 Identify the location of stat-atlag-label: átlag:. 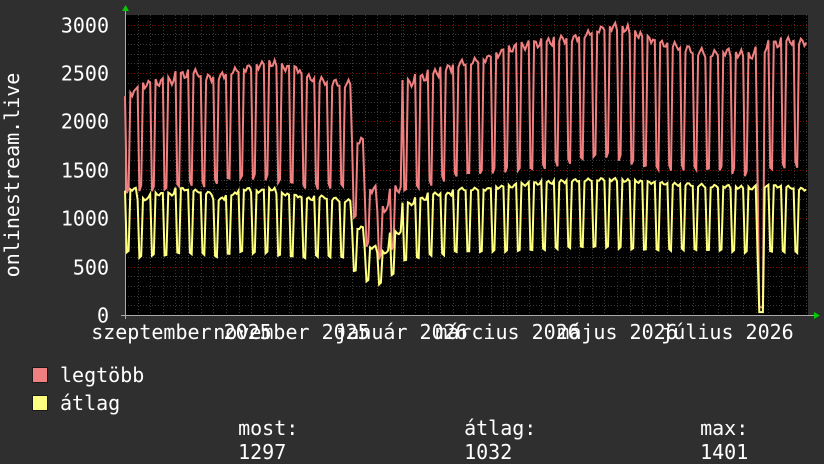
(500, 428).